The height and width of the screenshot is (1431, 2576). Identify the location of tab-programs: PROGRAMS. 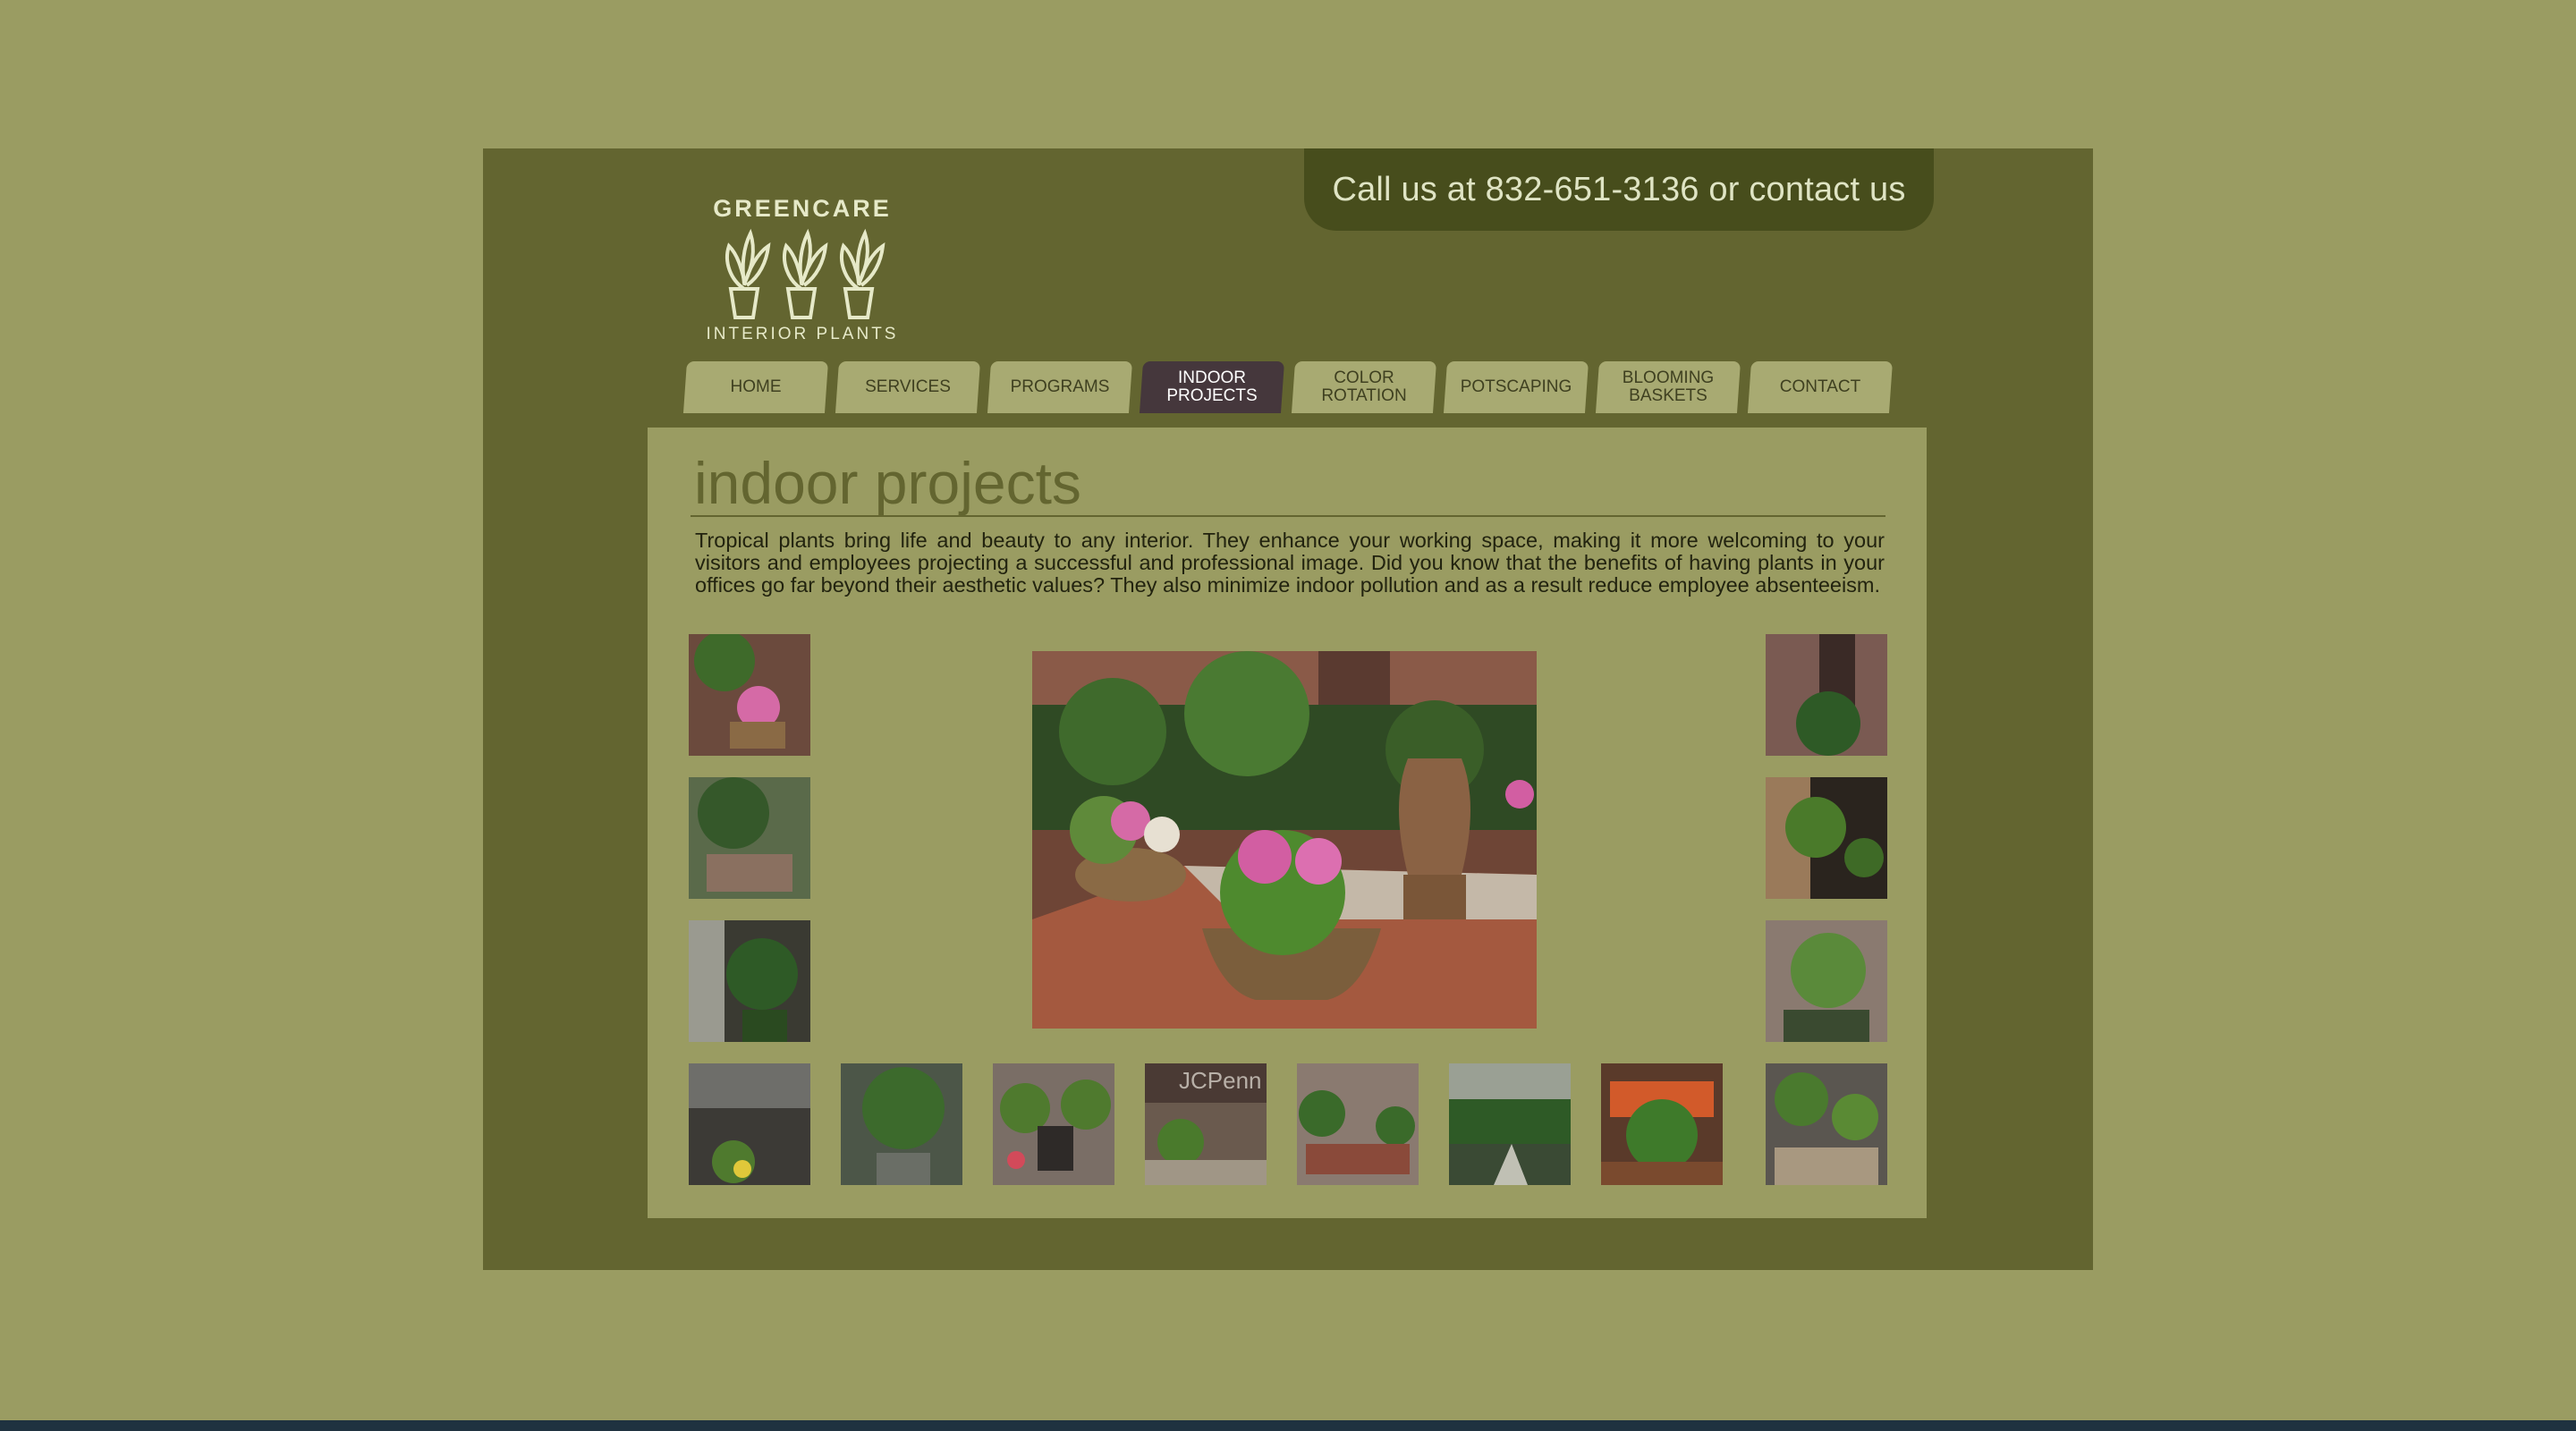
(1060, 387).